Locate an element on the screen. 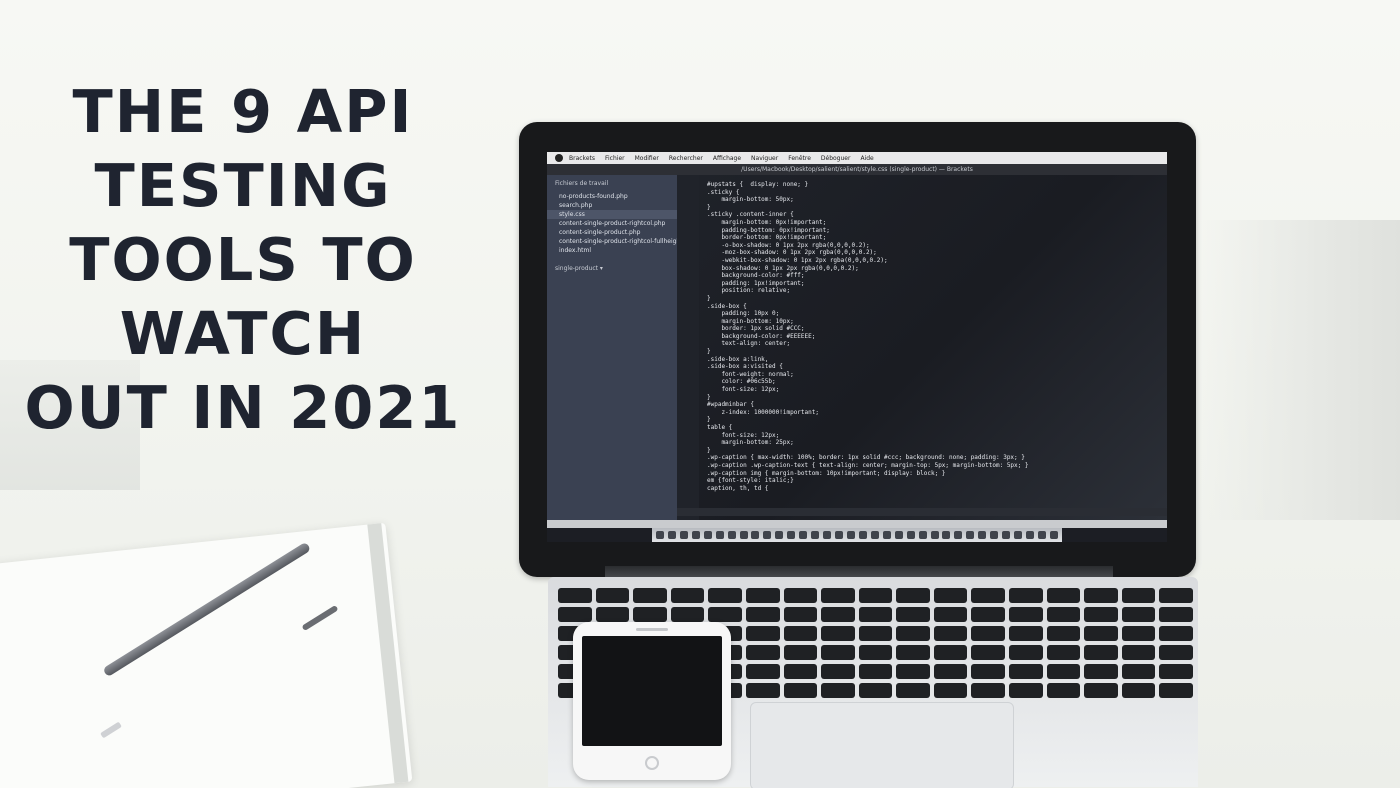 Image resolution: width=1400 pixels, height=788 pixels. notebook-spine is located at coordinates (388, 653).